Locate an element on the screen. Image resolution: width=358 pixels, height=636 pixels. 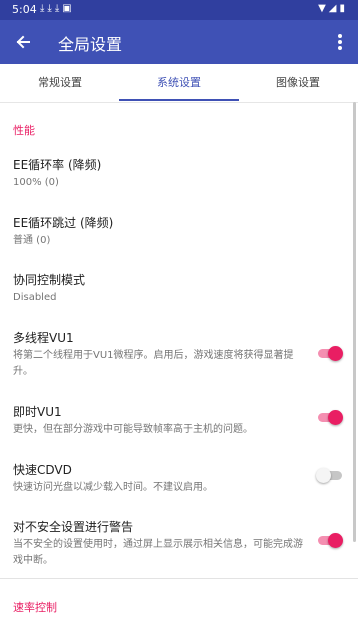
setting-title: 多线程VU1 is located at coordinates (43, 338).